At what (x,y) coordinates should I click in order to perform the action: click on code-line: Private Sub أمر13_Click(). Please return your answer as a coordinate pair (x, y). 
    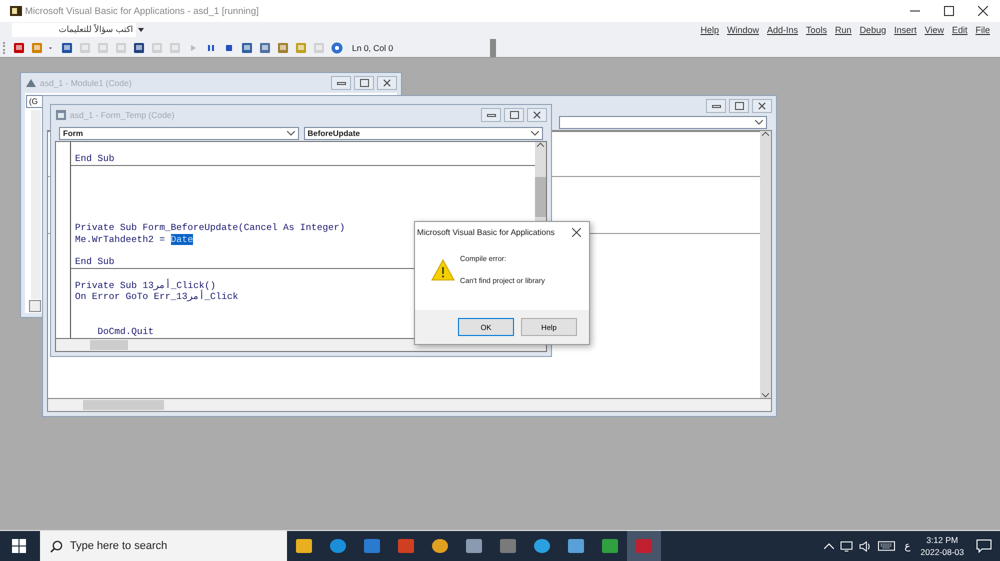
    Looking at the image, I should click on (145, 286).